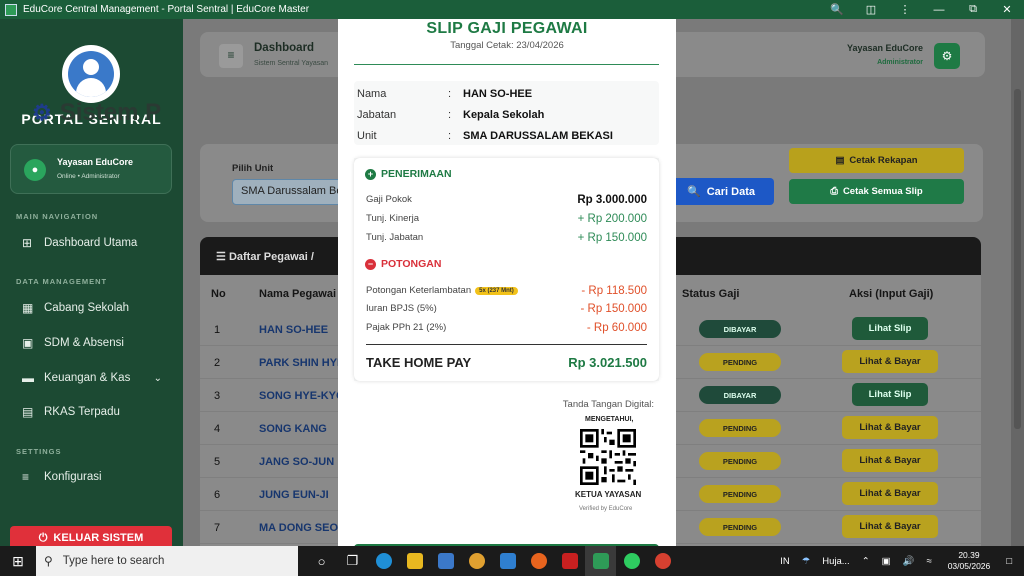 The height and width of the screenshot is (576, 1024). I want to click on section-data-management: DATA MANAGEMENT, so click(62, 281).